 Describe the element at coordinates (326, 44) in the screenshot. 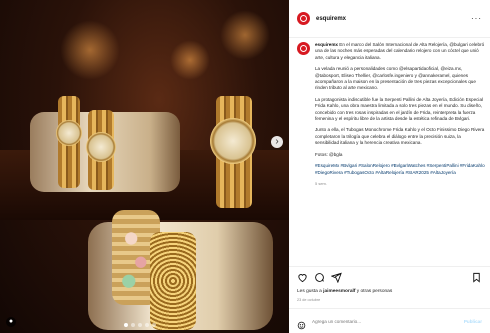

I see `caption-username: esquiremx` at that location.